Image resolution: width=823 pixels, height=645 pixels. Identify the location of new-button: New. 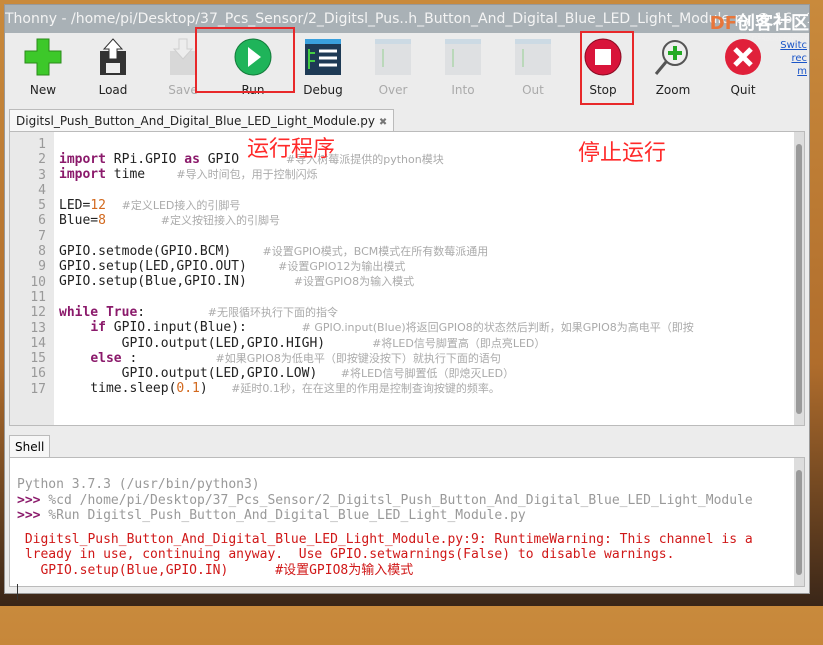
(43, 67).